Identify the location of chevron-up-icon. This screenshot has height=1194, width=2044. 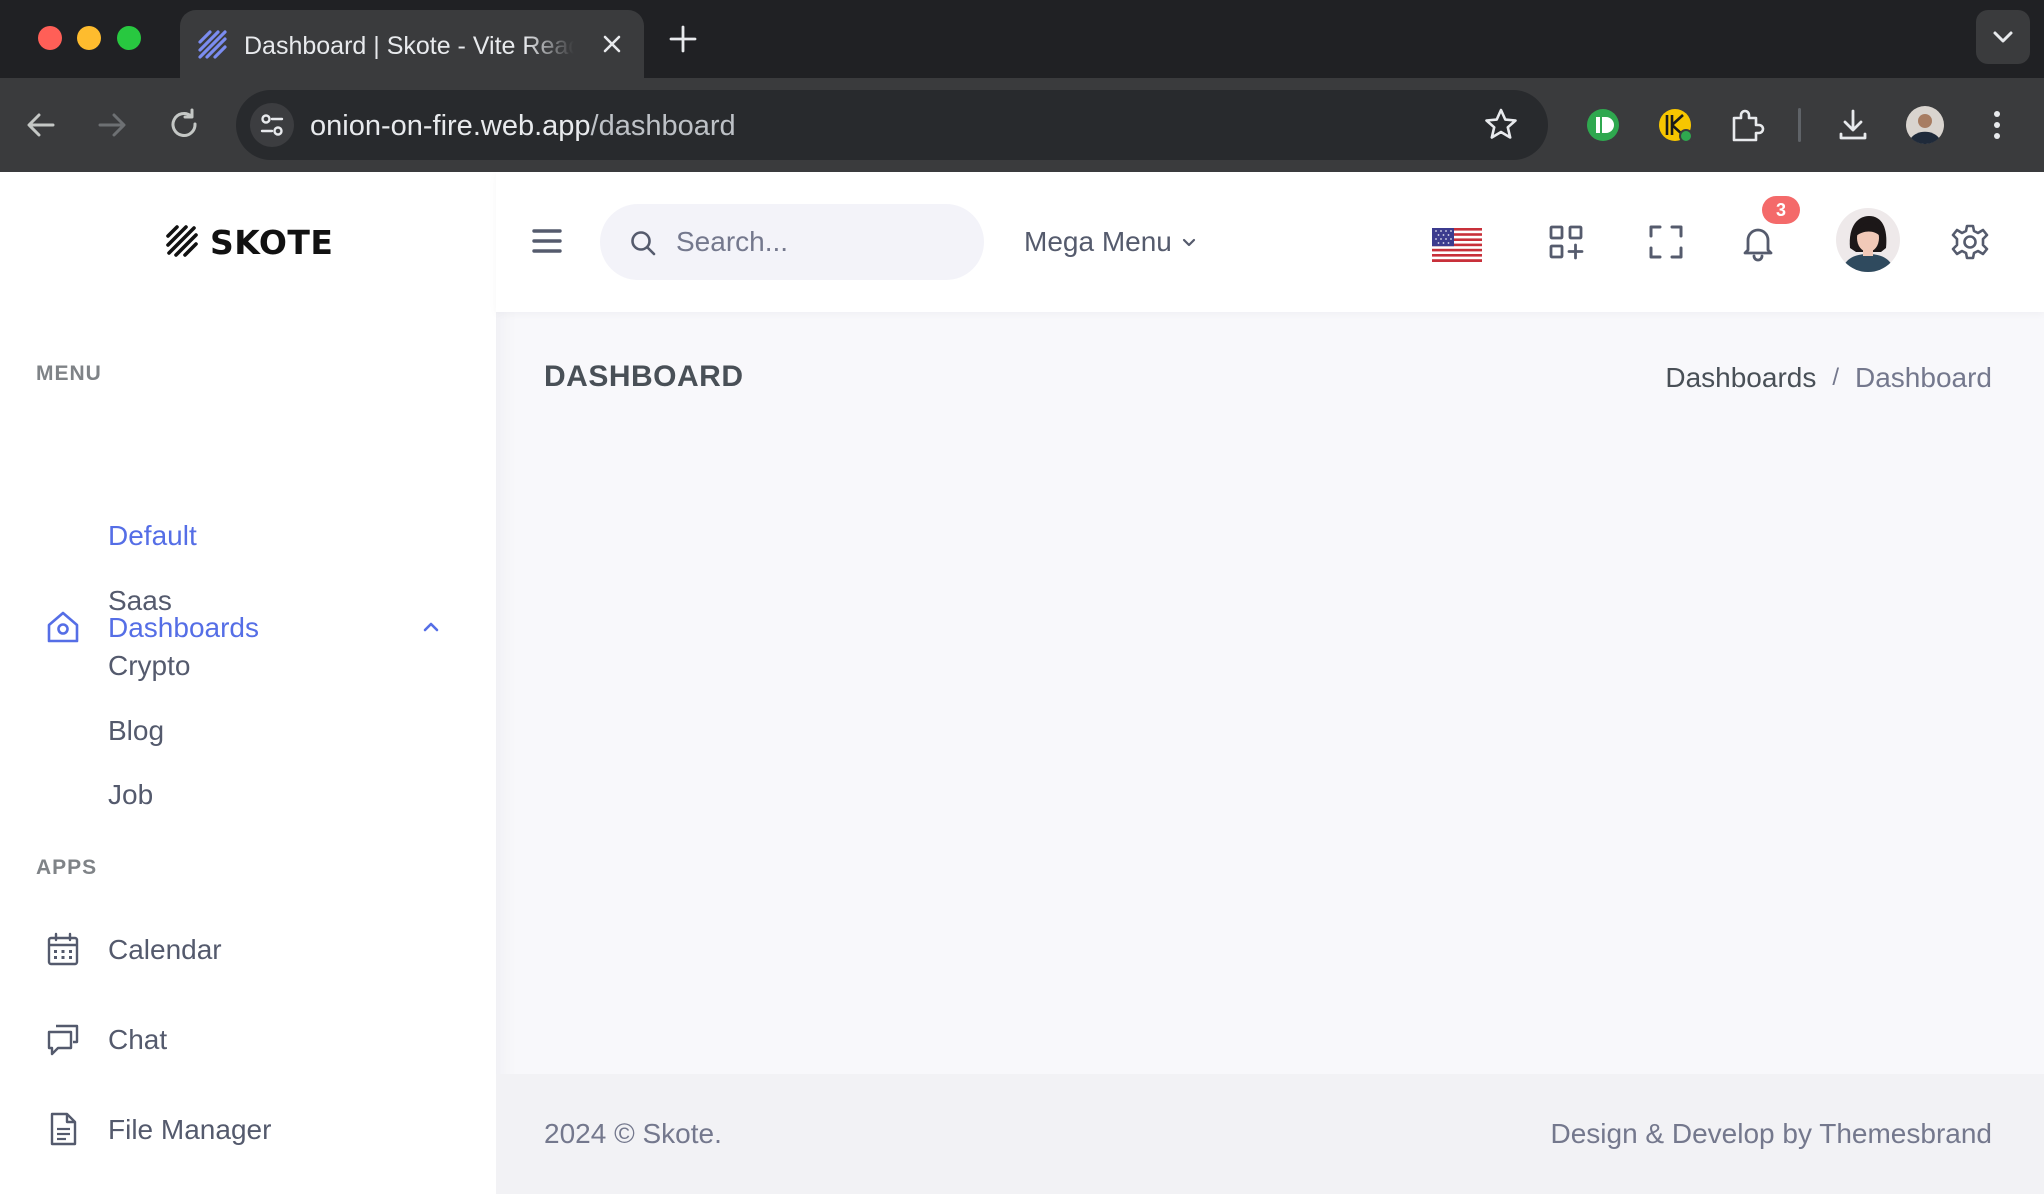
(431, 627).